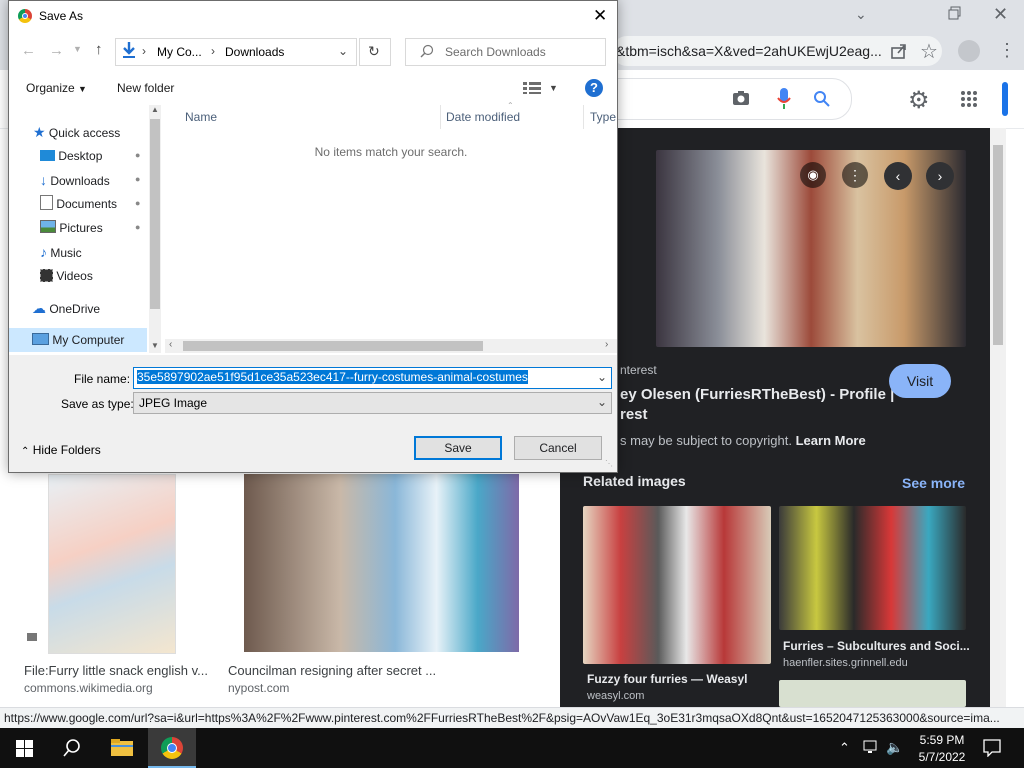 The height and width of the screenshot is (768, 1024). Describe the element at coordinates (333, 346) in the screenshot. I see `horizontal-scrollbar-thumb` at that location.